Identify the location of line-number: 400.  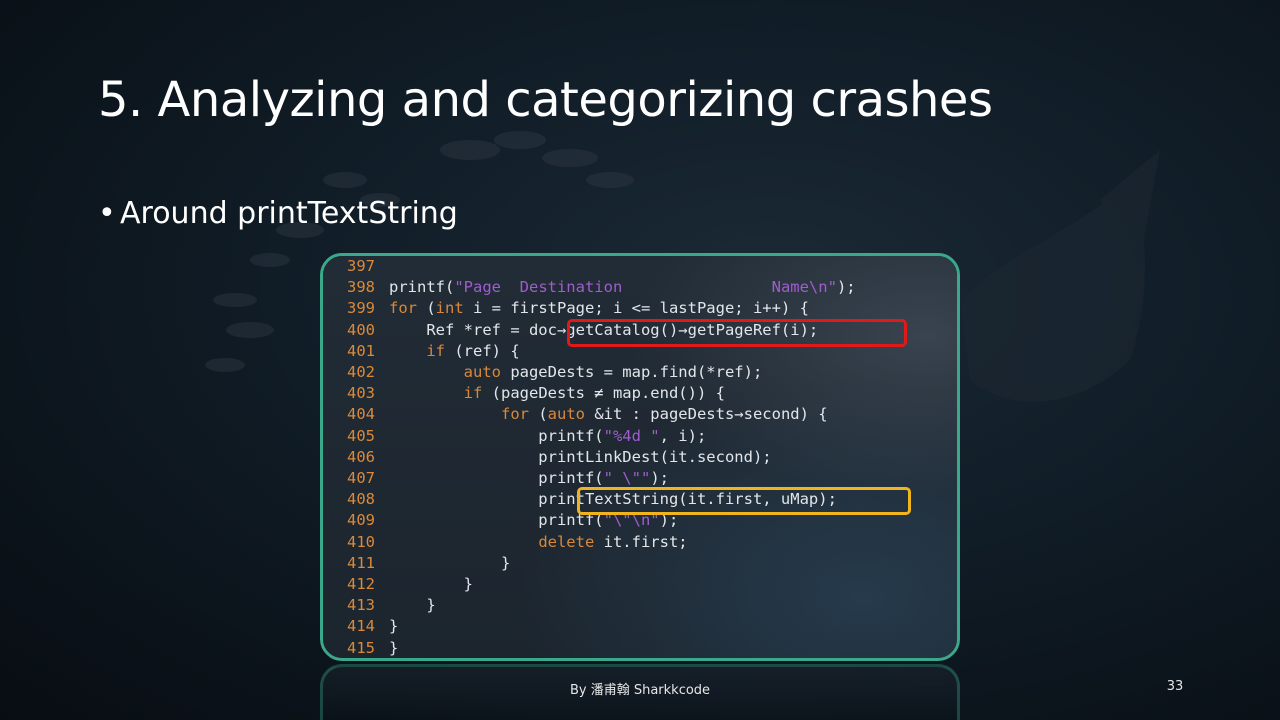
(361, 329).